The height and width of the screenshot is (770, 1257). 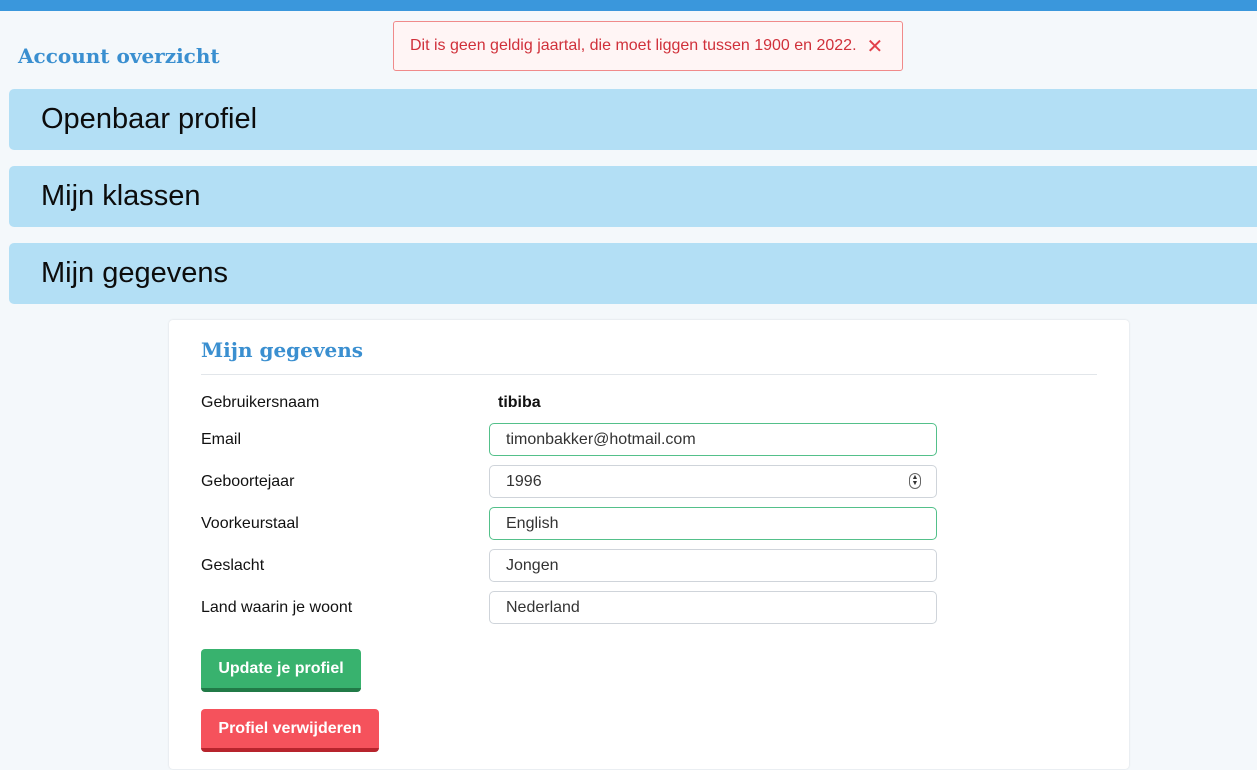 What do you see at coordinates (248, 481) in the screenshot?
I see `birth-year-label: Geboortejaar` at bounding box center [248, 481].